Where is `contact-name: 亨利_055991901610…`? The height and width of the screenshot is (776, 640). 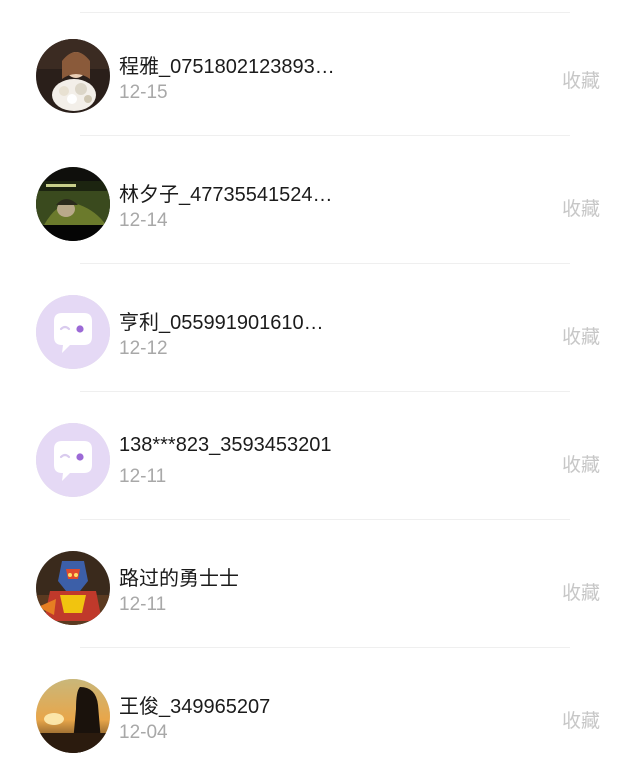 contact-name: 亨利_055991901610… is located at coordinates (221, 323).